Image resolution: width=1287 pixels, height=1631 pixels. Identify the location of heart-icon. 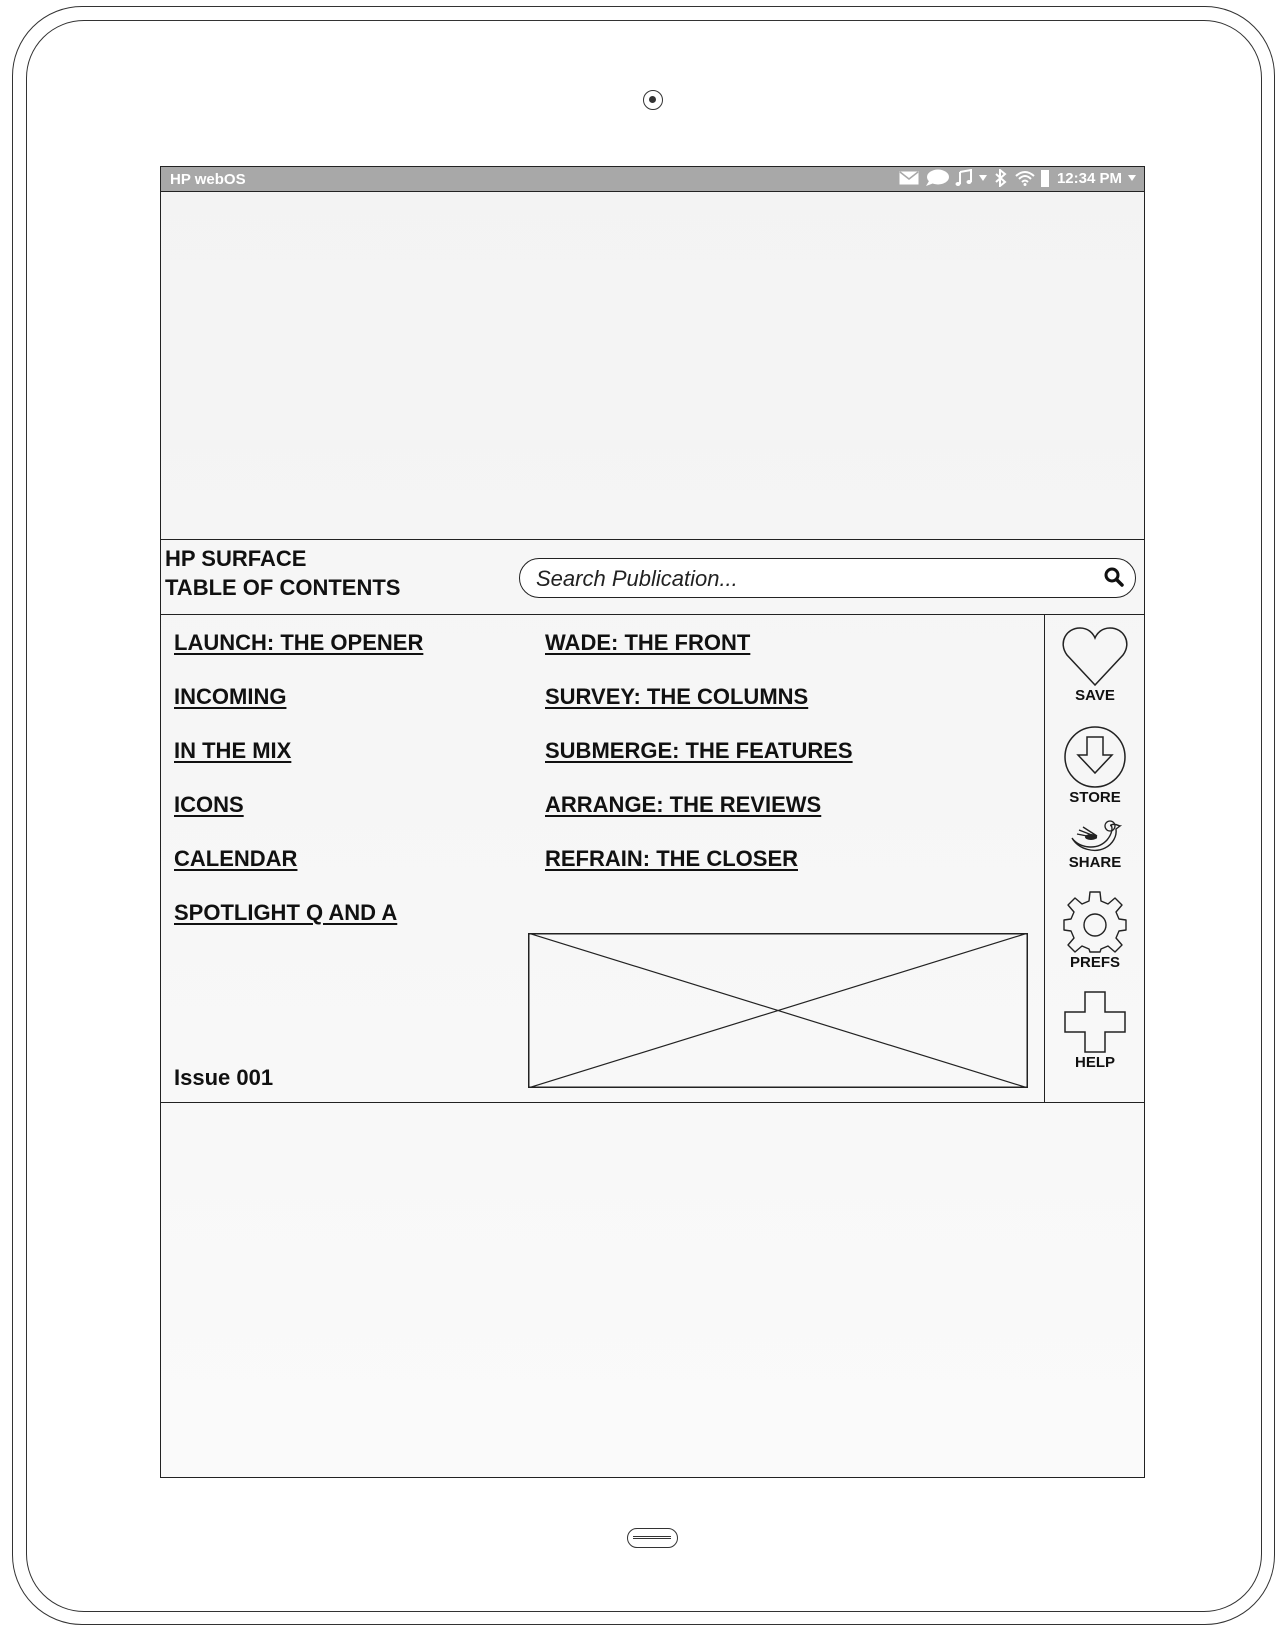
(1095, 657).